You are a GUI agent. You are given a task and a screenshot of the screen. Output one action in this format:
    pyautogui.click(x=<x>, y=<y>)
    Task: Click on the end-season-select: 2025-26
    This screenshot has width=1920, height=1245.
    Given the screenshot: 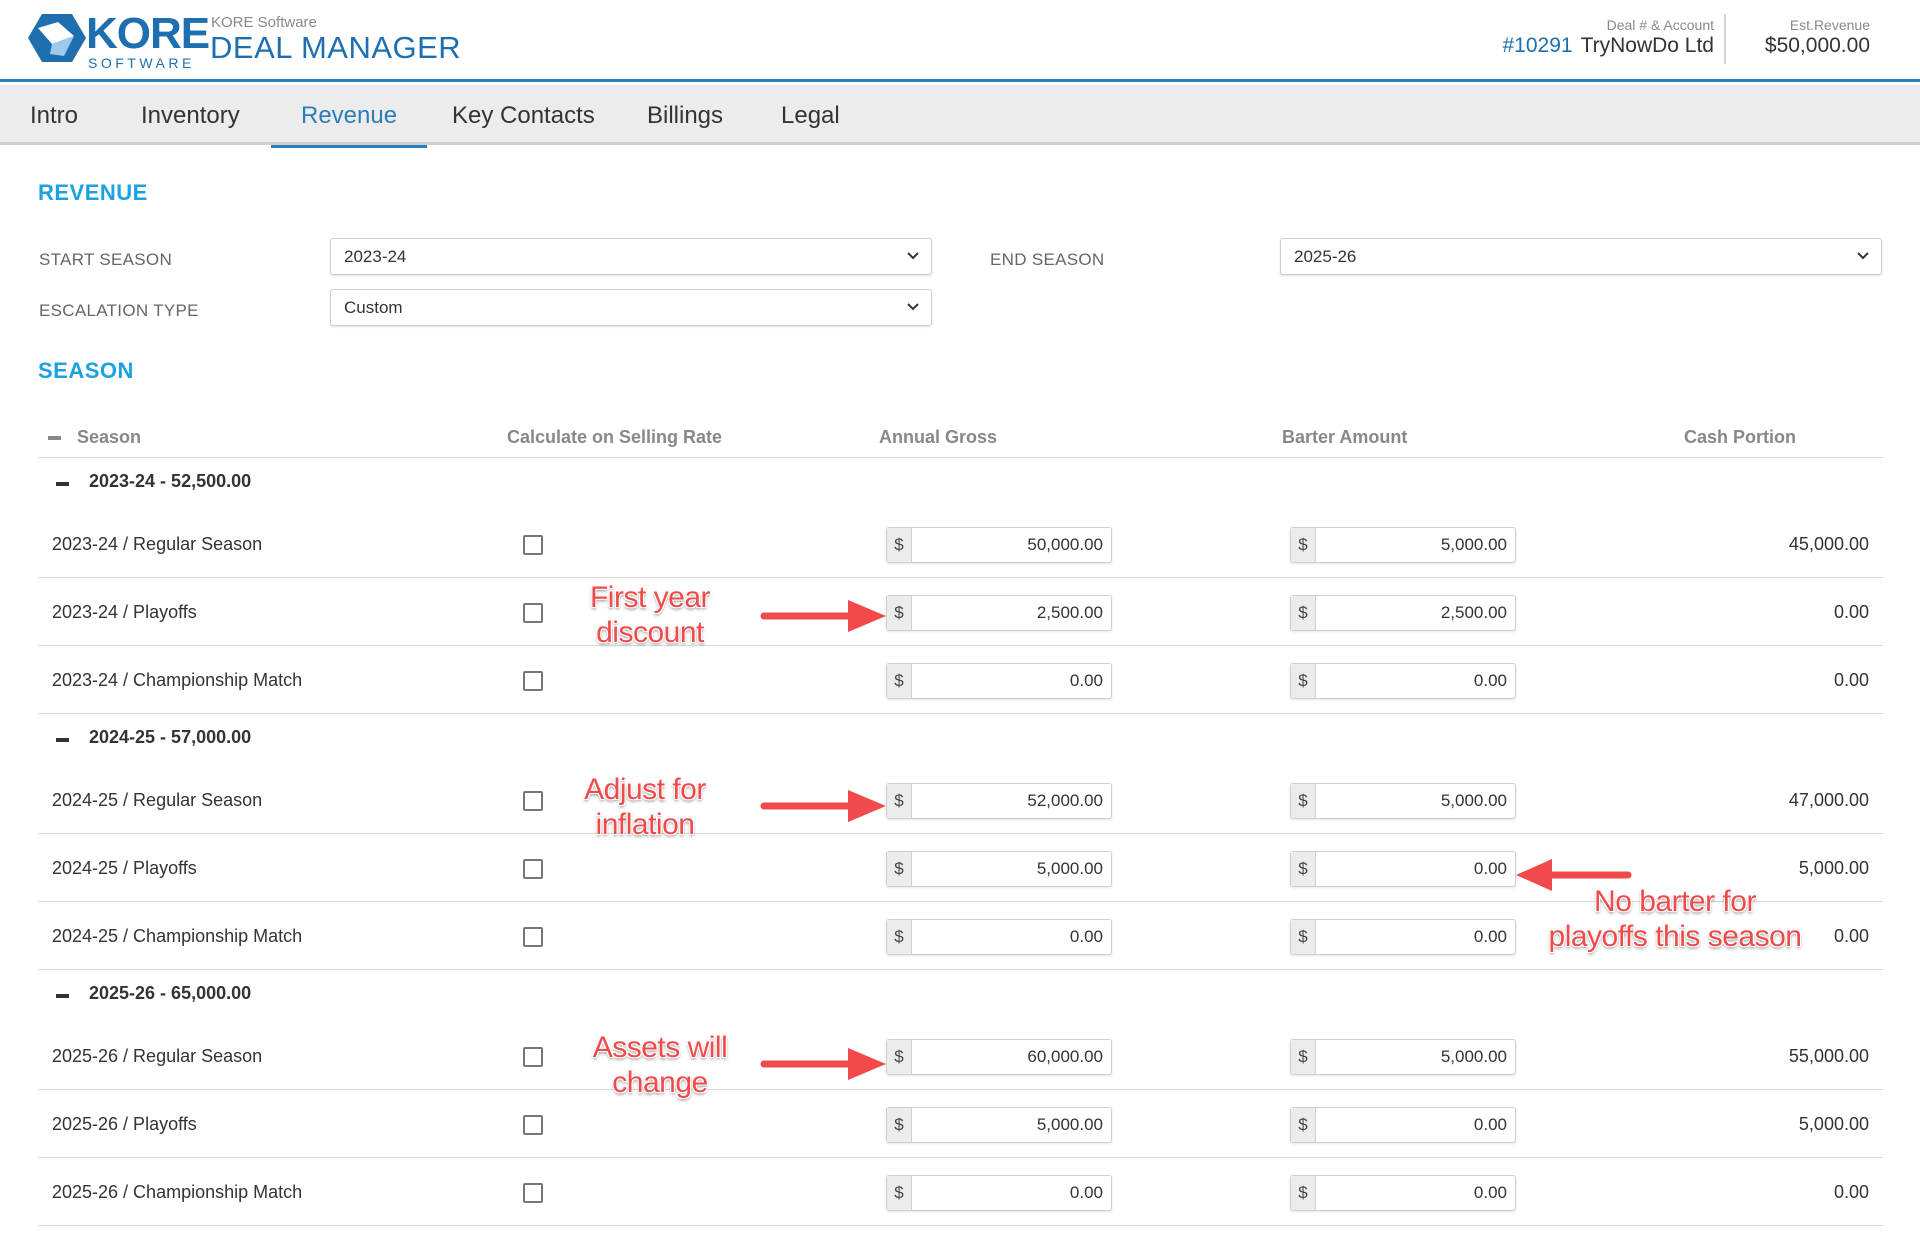 What is the action you would take?
    pyautogui.click(x=1581, y=256)
    